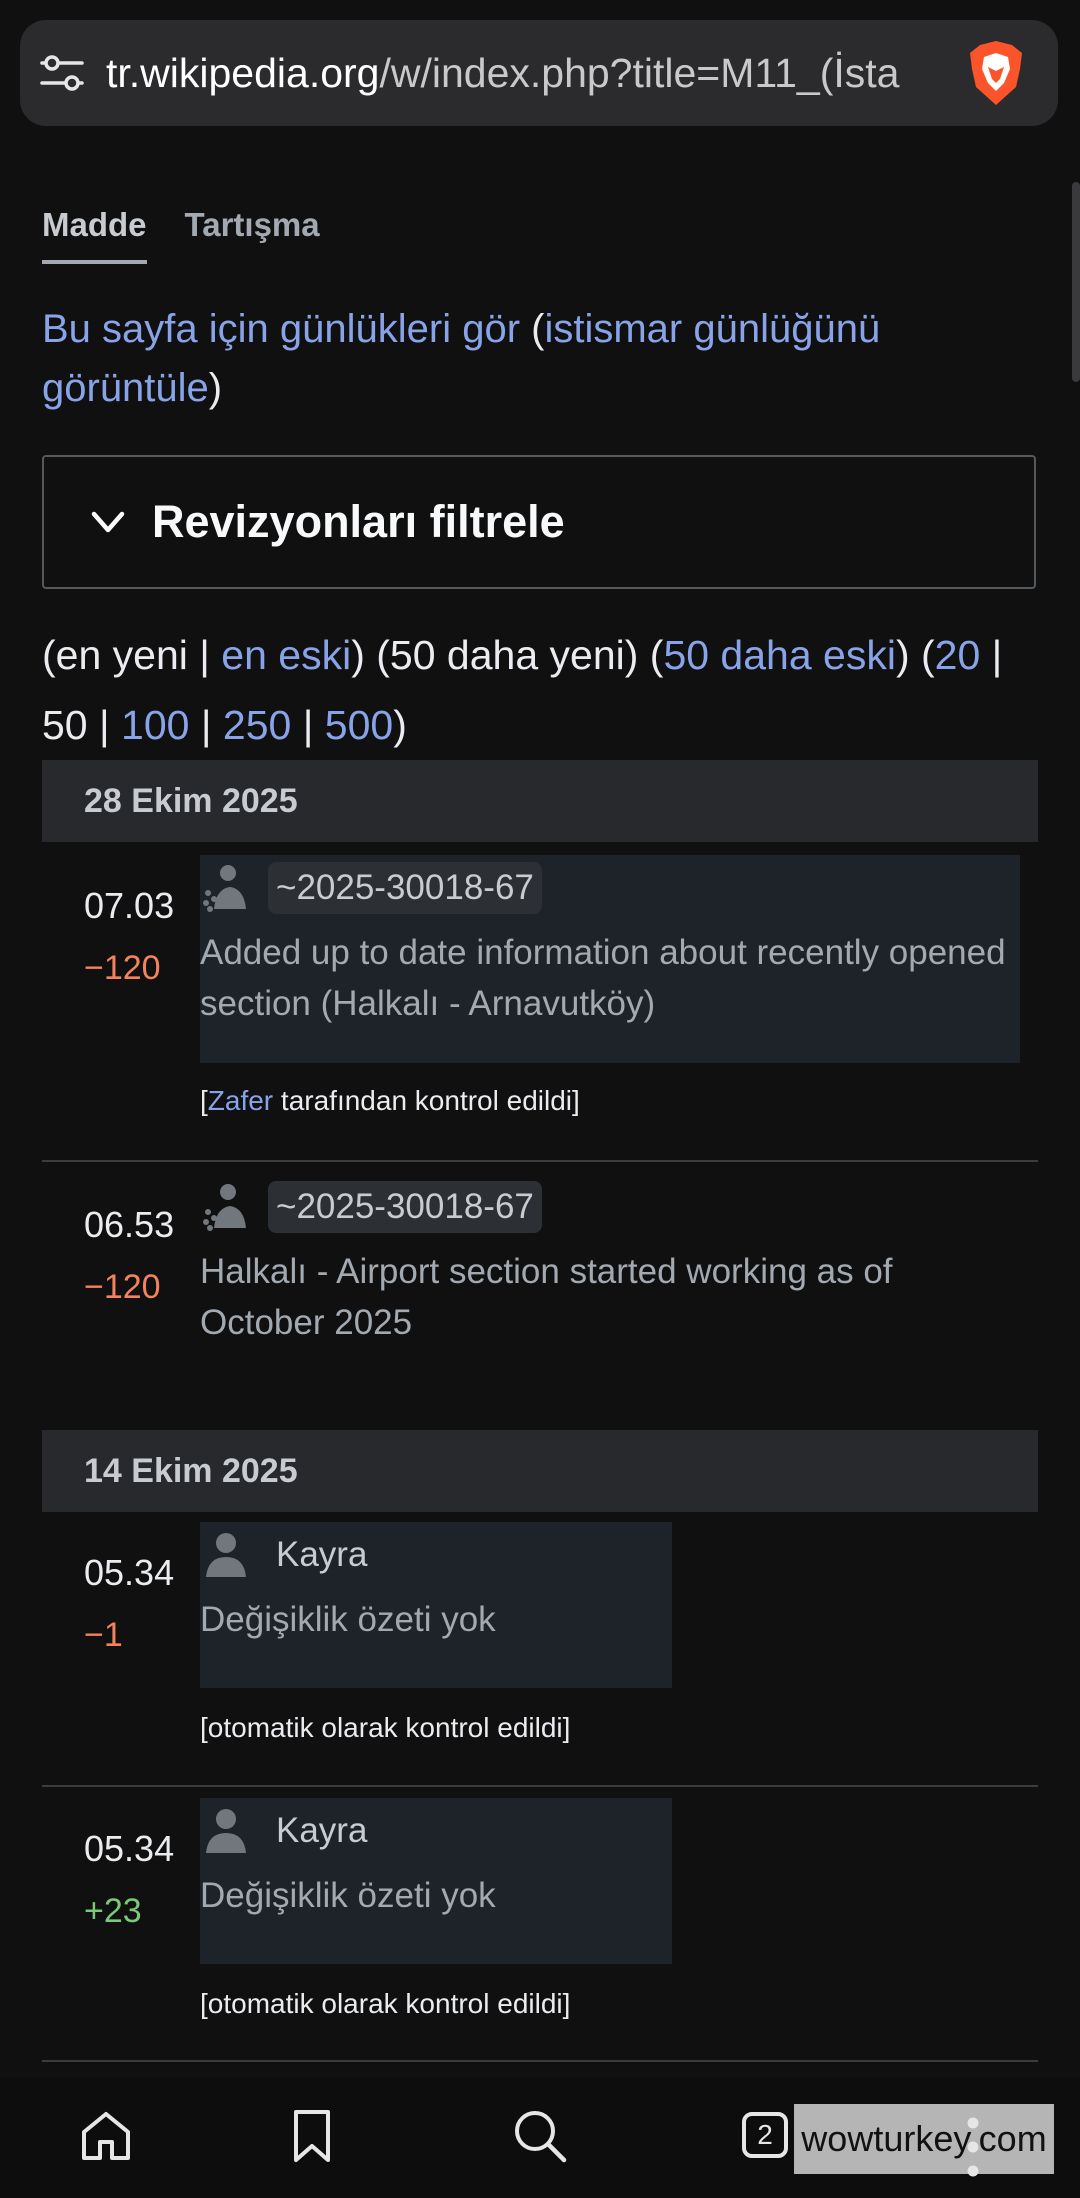 The height and width of the screenshot is (2198, 1080). What do you see at coordinates (108, 522) in the screenshot?
I see `chevron-down-icon` at bounding box center [108, 522].